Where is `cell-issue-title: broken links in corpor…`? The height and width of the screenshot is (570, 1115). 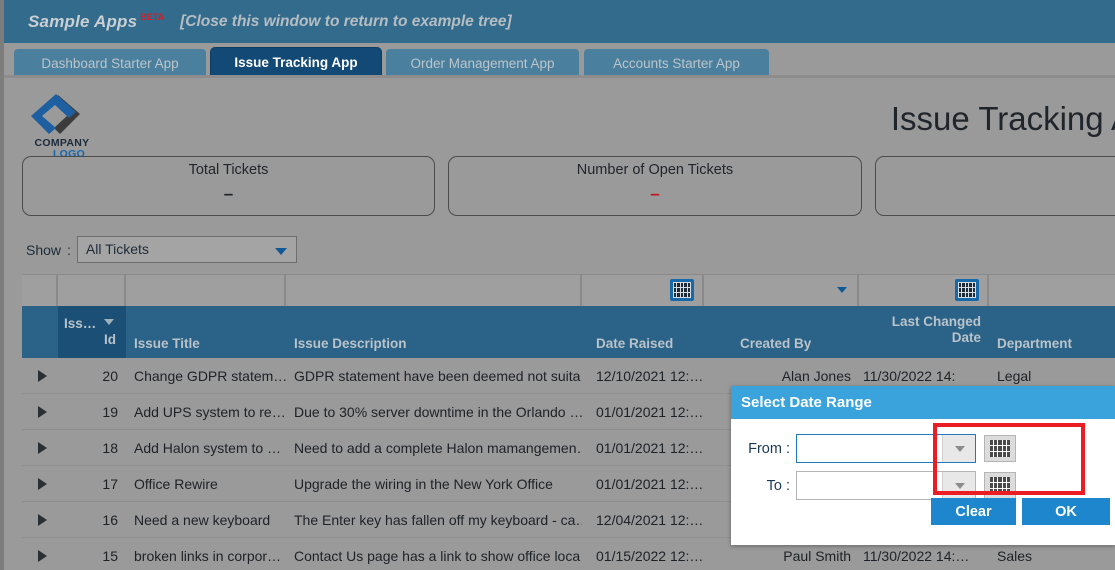
cell-issue-title: broken links in corpor… is located at coordinates (208, 555).